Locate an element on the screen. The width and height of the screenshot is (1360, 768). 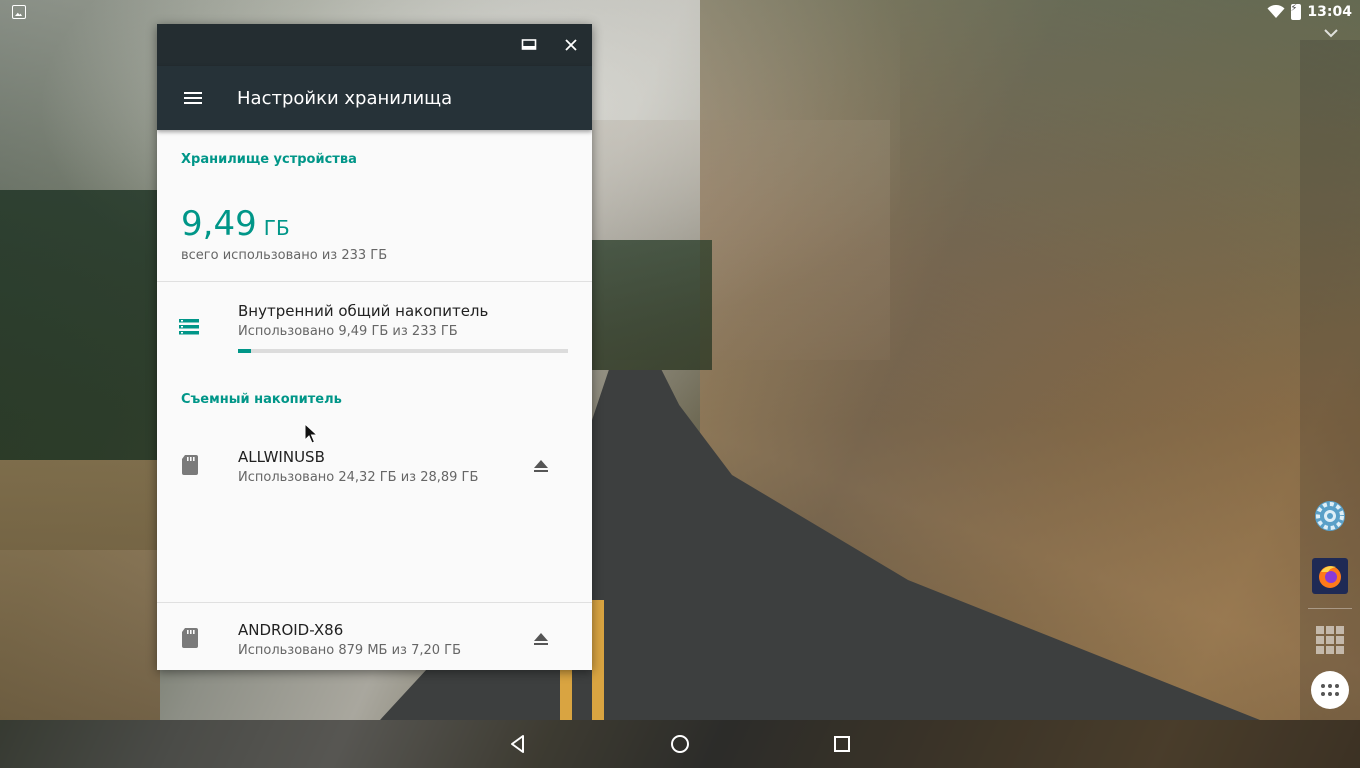
dock-settings-app is located at coordinates (1330, 516).